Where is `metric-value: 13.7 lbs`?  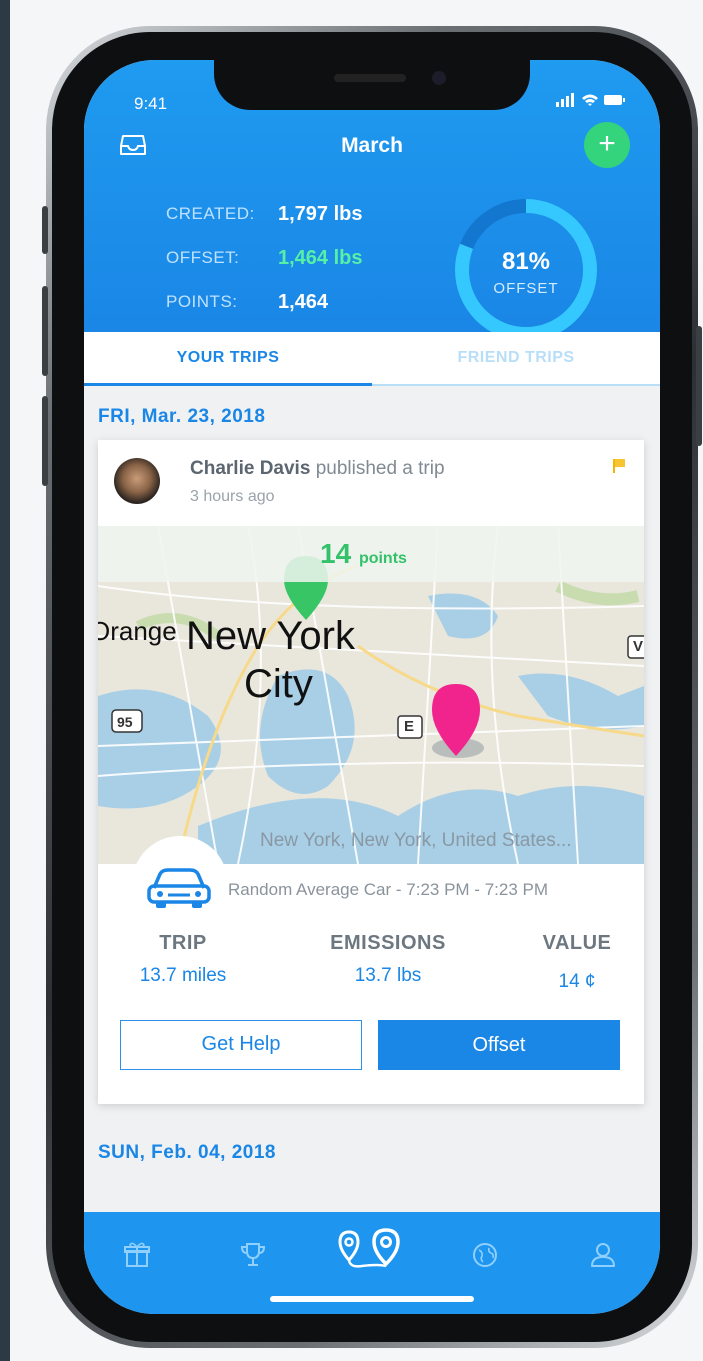
metric-value: 13.7 lbs is located at coordinates (388, 975).